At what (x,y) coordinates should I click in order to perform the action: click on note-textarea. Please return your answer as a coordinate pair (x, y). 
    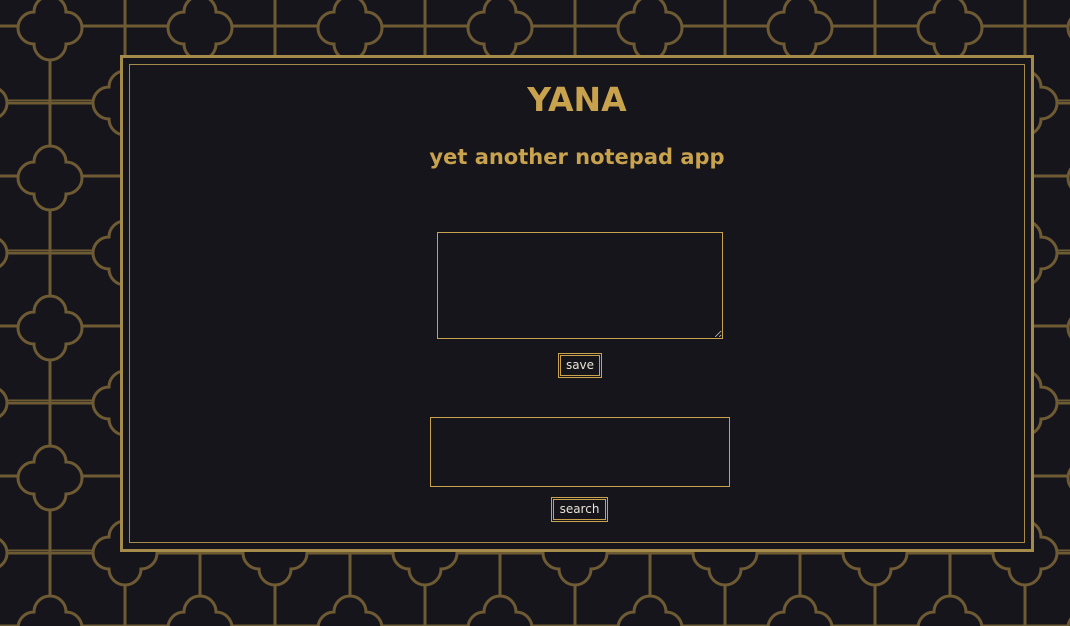
    Looking at the image, I should click on (580, 285).